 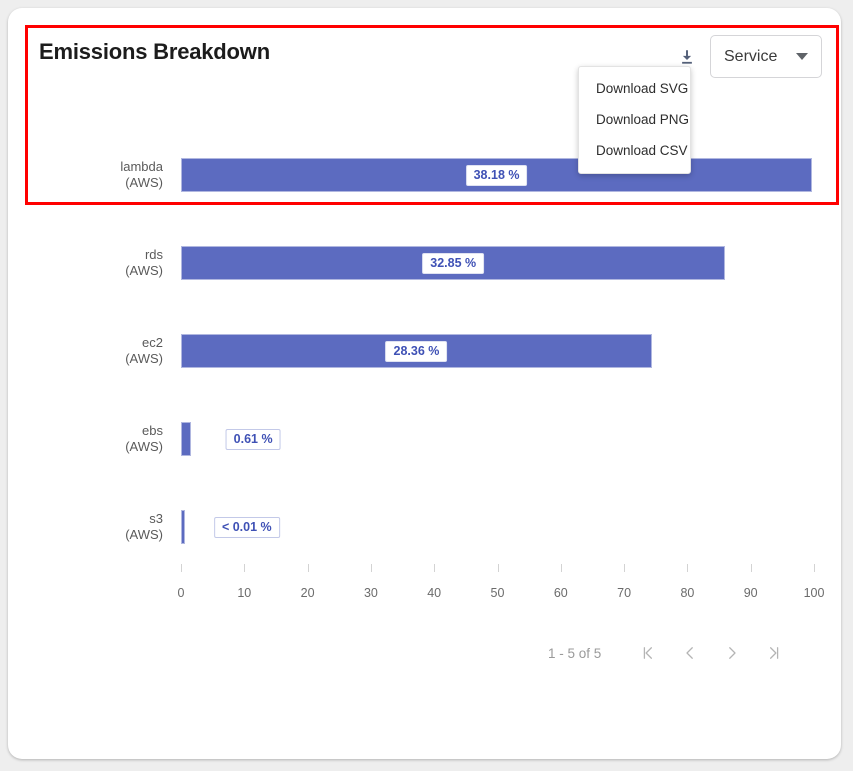 I want to click on bar-category-label: ec2 (AWS), so click(x=85, y=351).